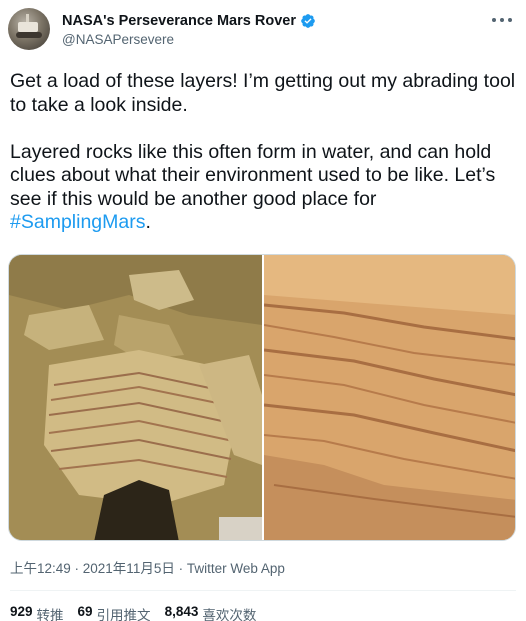 This screenshot has height=621, width=526. Describe the element at coordinates (29, 35) in the screenshot. I see `rover-wheels-graphic` at that location.